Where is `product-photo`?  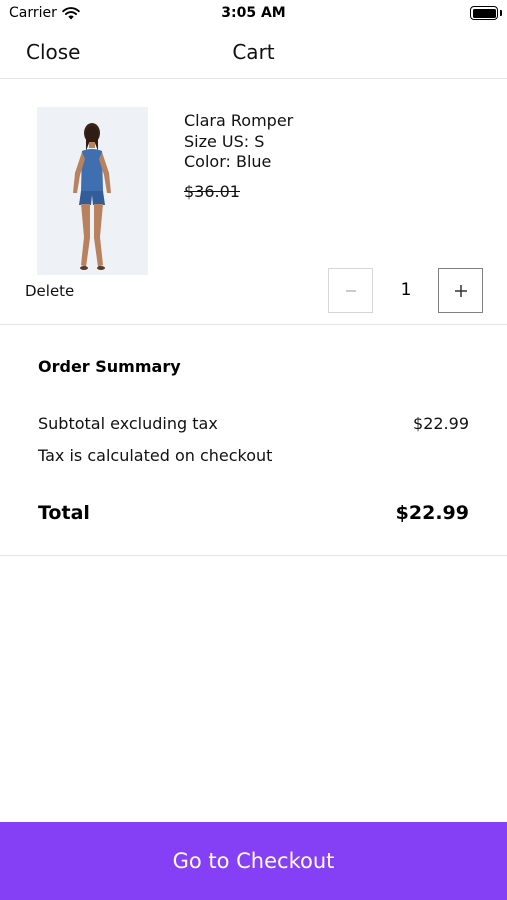 product-photo is located at coordinates (92, 191).